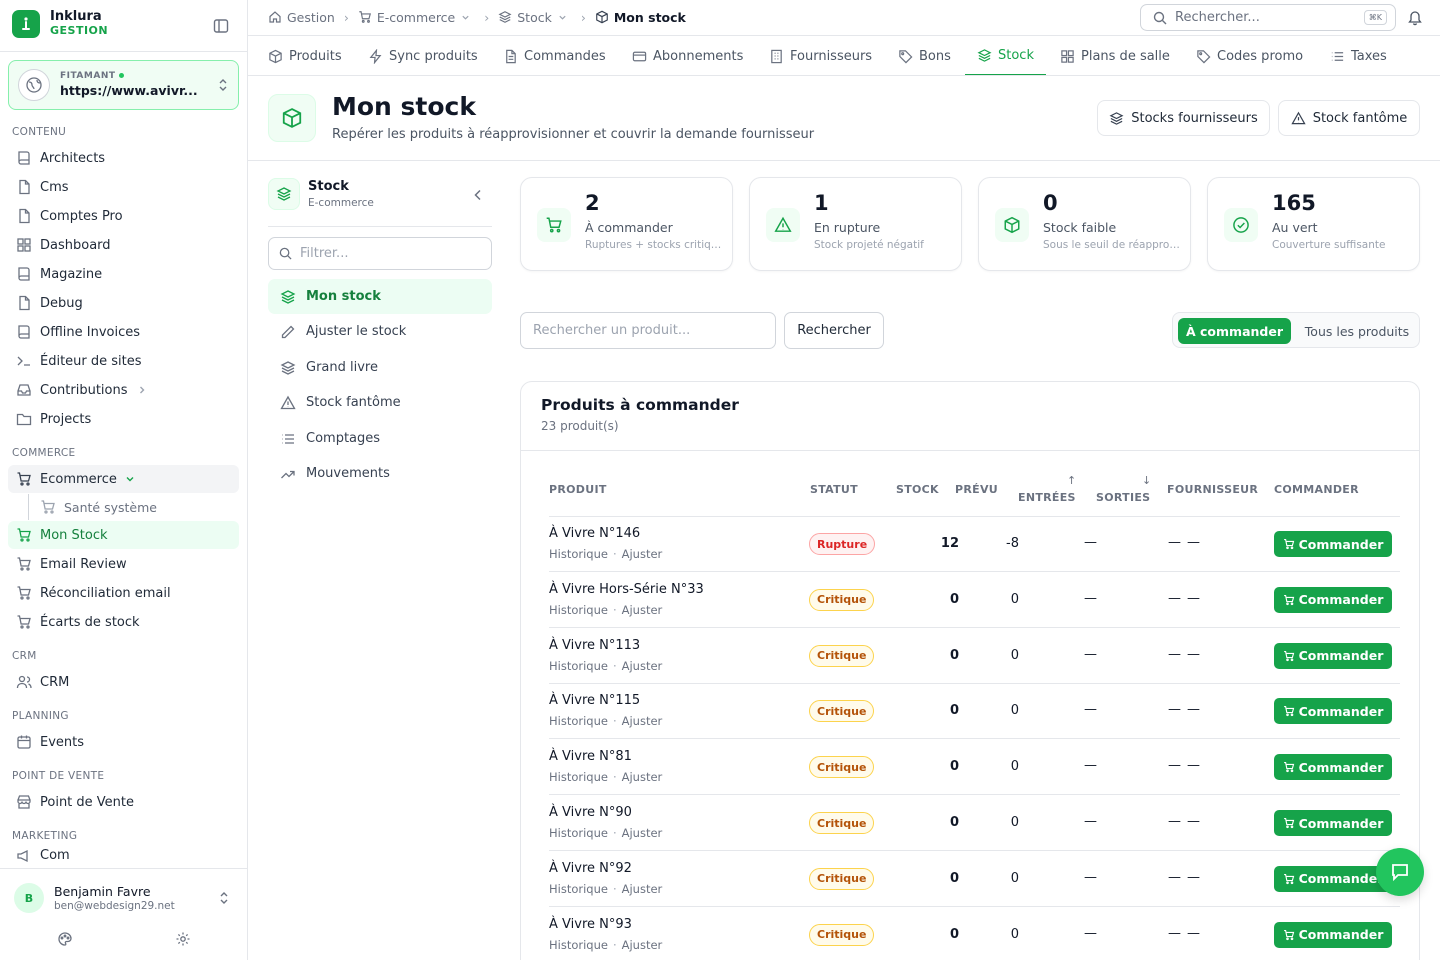 Image resolution: width=1440 pixels, height=960 pixels. Describe the element at coordinates (1349, 118) in the screenshot. I see `stock-fantome-button: Stock fantôme` at that location.